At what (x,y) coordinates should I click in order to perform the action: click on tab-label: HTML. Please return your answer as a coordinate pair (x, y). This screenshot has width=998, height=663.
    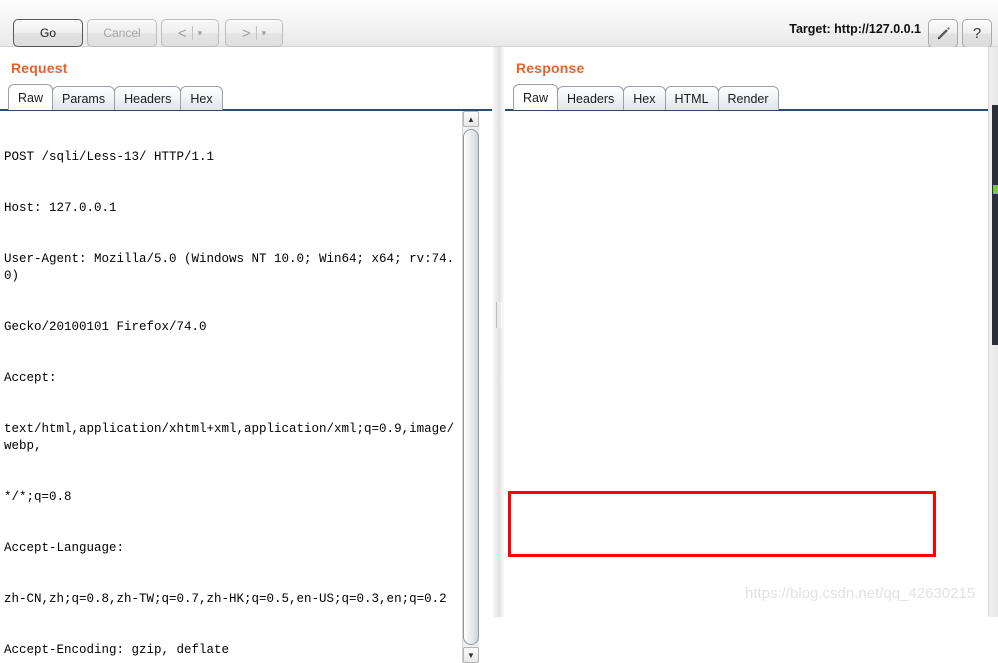
    Looking at the image, I should click on (691, 98).